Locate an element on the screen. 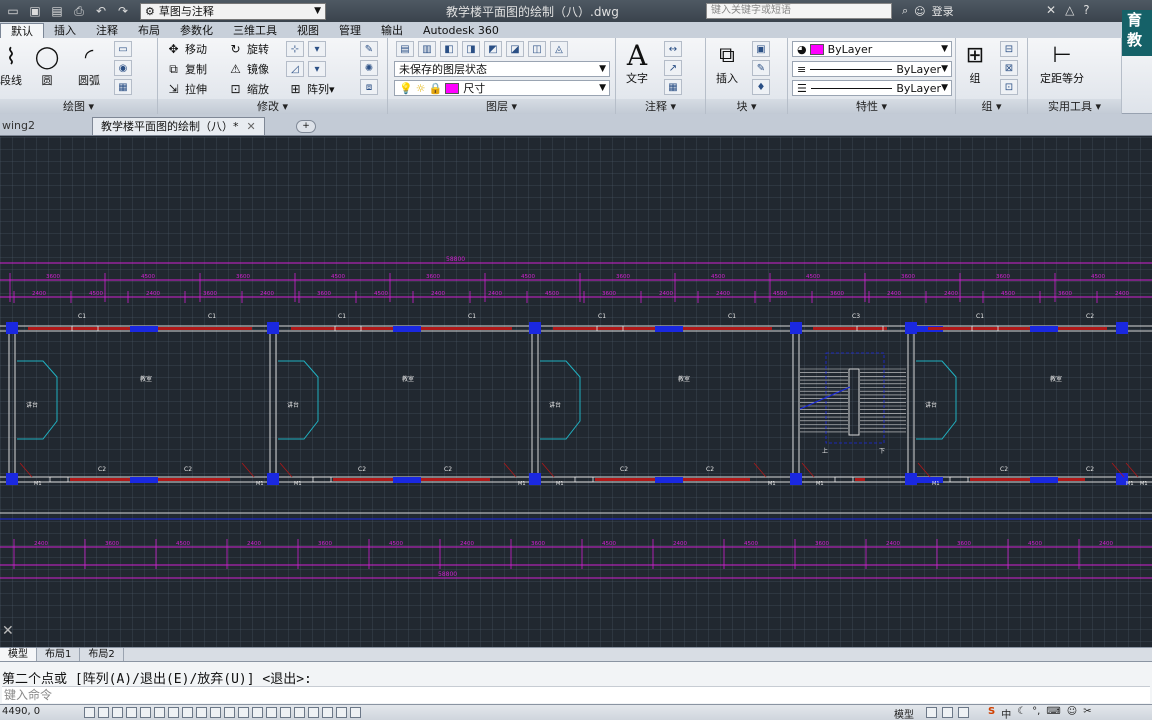 Image resolution: width=1152 pixels, height=720 pixels. tools-icon: ✂ is located at coordinates (1087, 713).